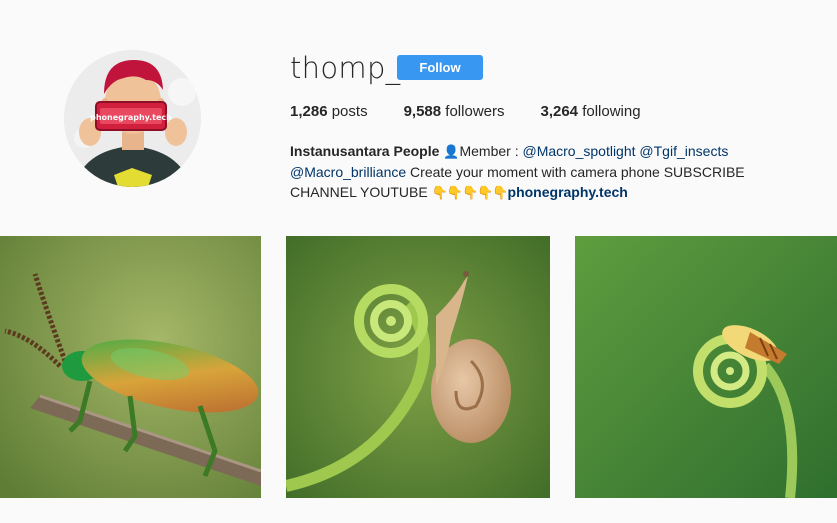  What do you see at coordinates (568, 192) in the screenshot?
I see `website-link: phonegraphy.tech` at bounding box center [568, 192].